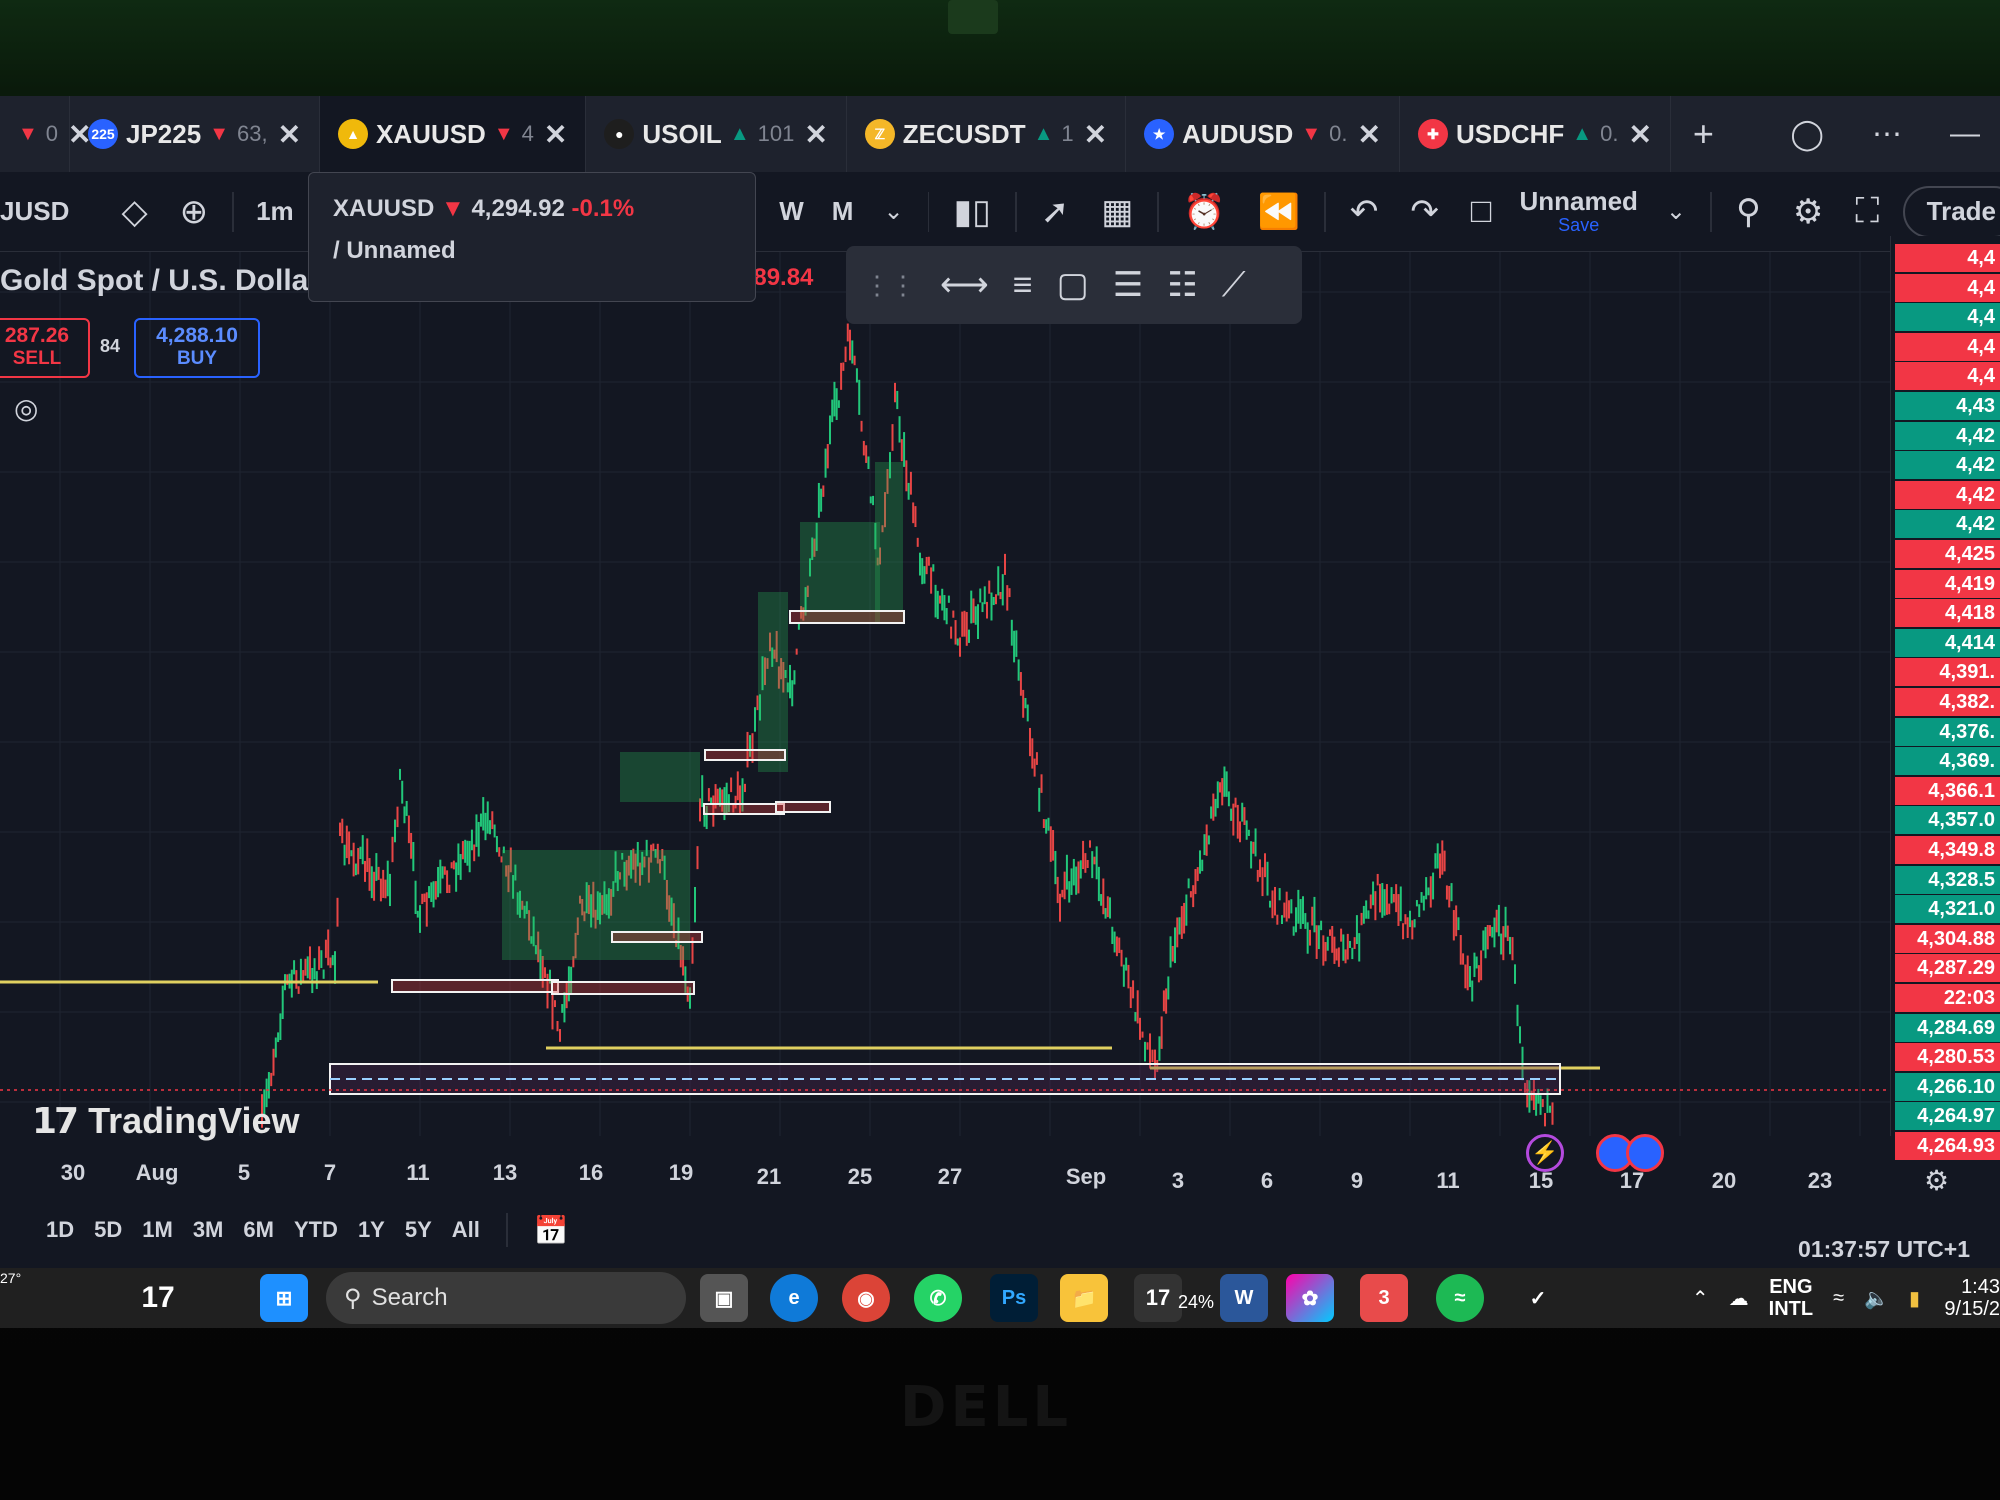  I want to click on file-explorer-icon: 📁, so click(1084, 1298).